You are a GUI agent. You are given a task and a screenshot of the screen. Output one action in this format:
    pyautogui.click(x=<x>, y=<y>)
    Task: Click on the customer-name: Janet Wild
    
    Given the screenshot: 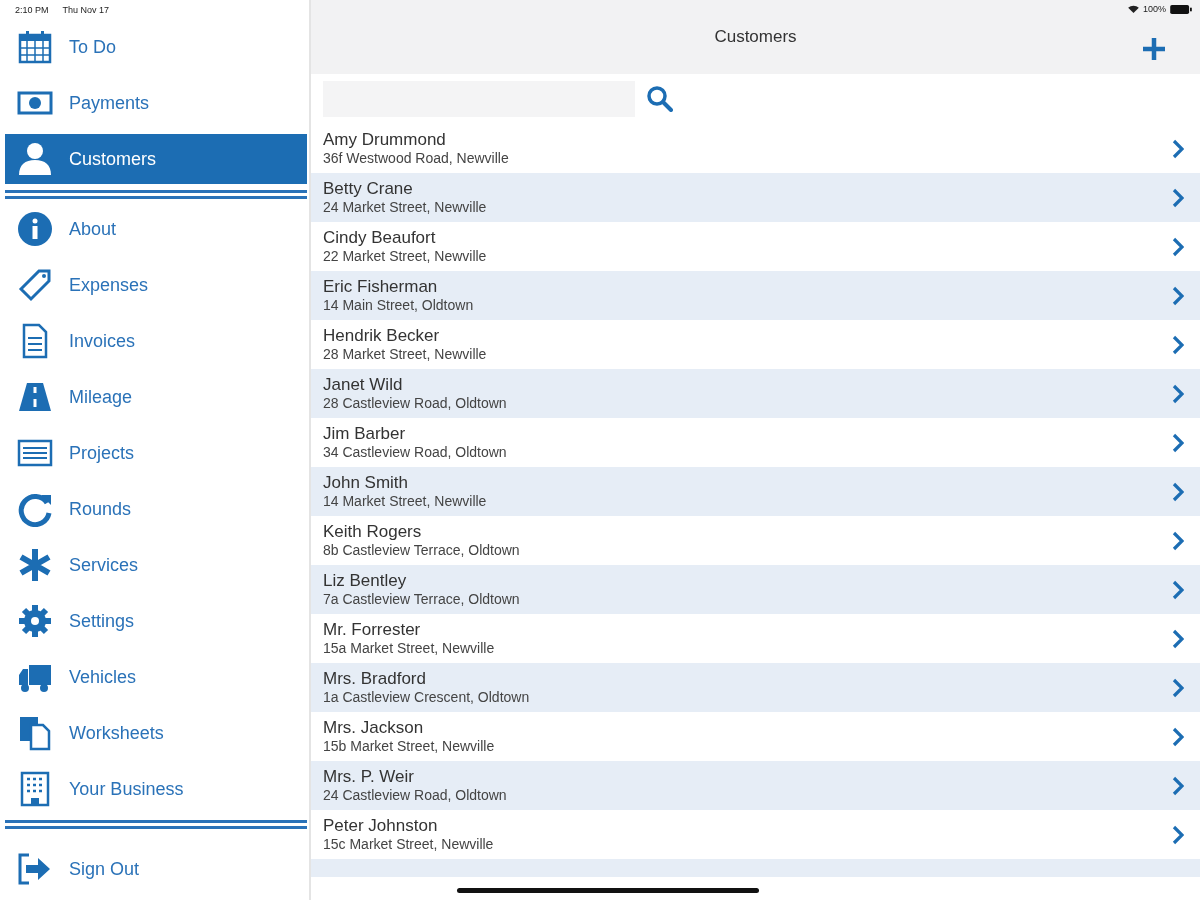 What is the action you would take?
    pyautogui.click(x=363, y=385)
    